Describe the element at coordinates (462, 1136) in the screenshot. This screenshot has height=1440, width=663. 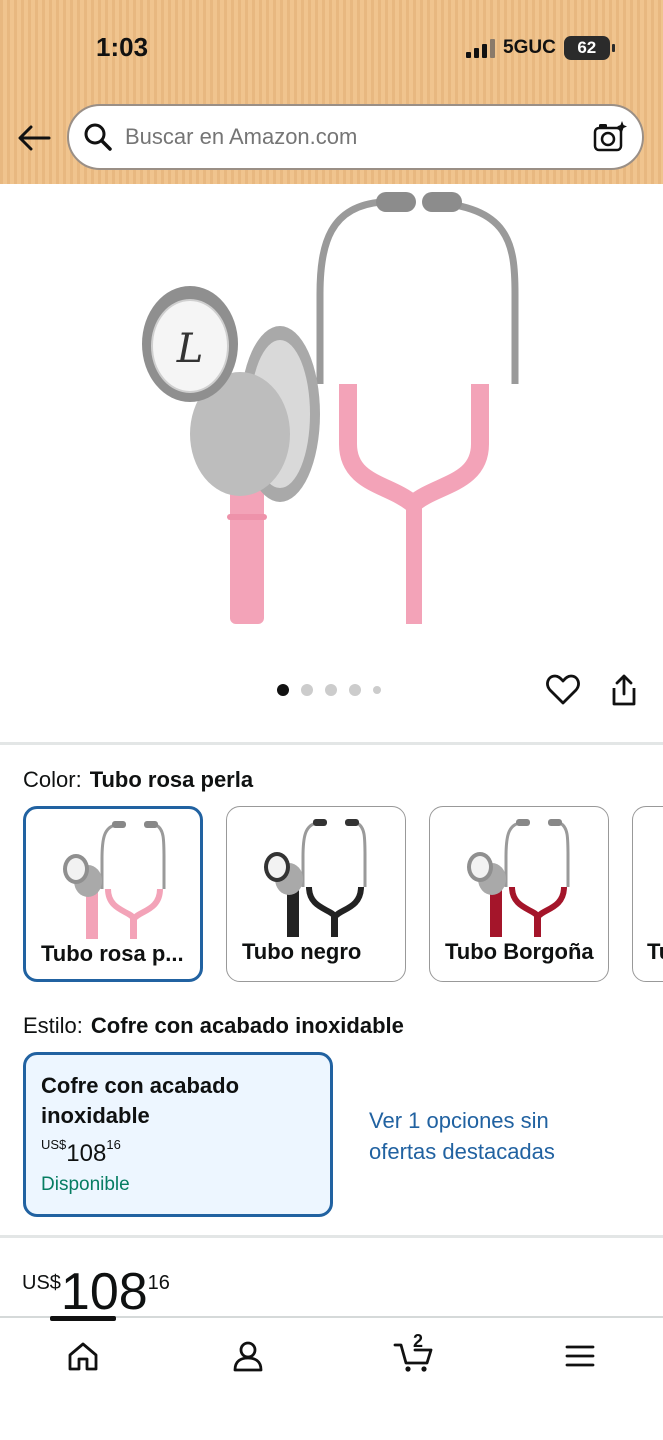
I see `see-more-options-link: Ver 1 opciones sin ofertas destacadas` at that location.